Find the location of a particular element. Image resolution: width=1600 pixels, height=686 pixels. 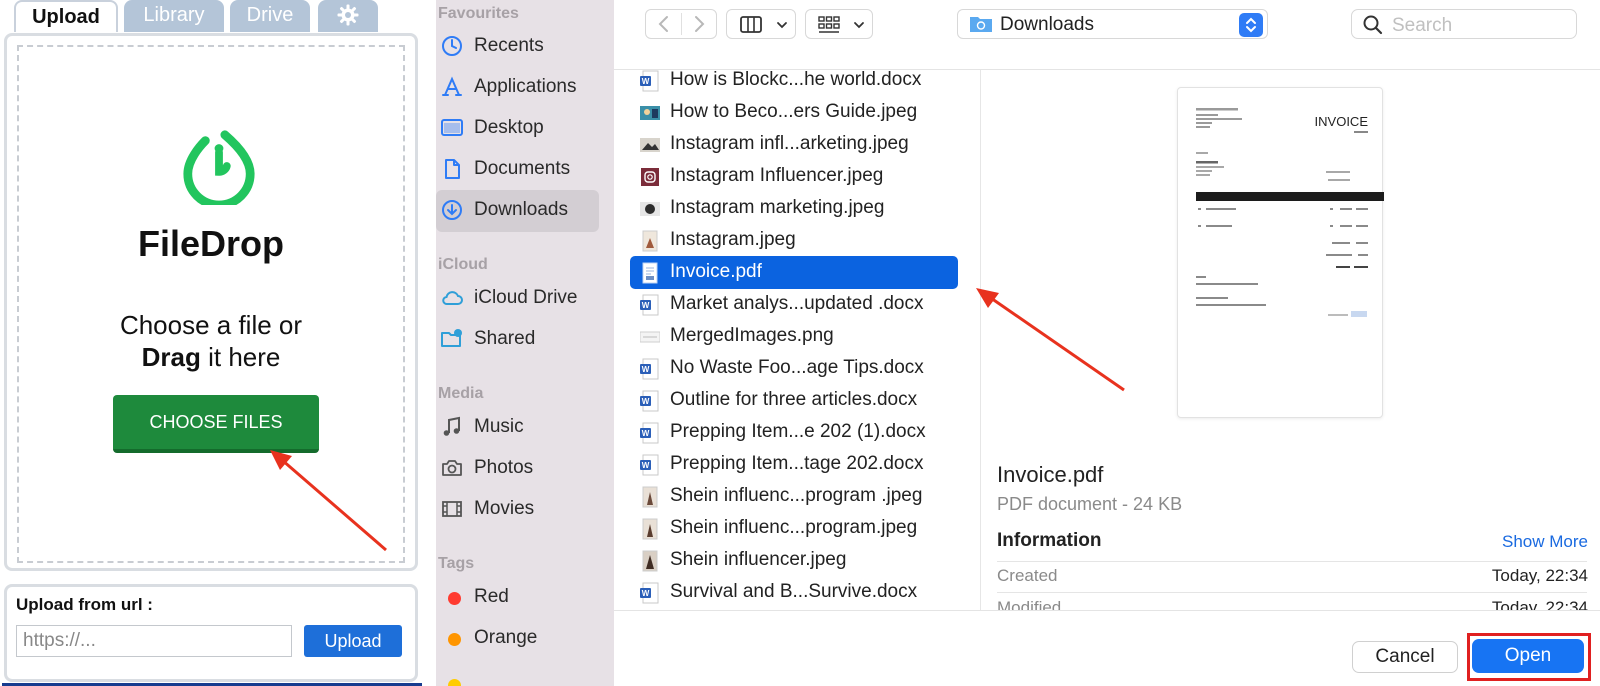

brand-name: FileDrop is located at coordinates (210, 243).